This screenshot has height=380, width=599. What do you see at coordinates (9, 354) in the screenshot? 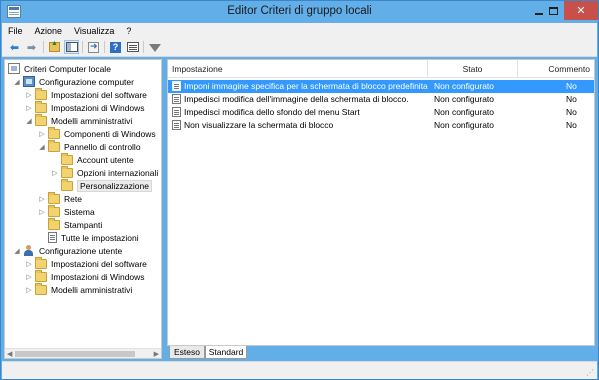
I see `scroll-left-icon: ◀` at bounding box center [9, 354].